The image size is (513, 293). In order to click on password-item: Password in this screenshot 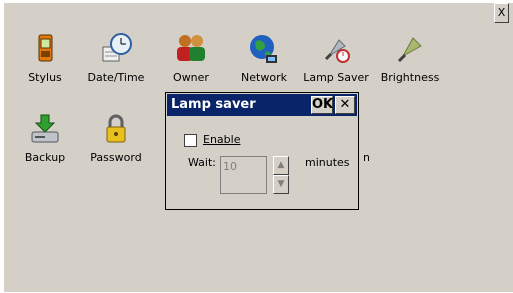, I will do `click(116, 138)`.